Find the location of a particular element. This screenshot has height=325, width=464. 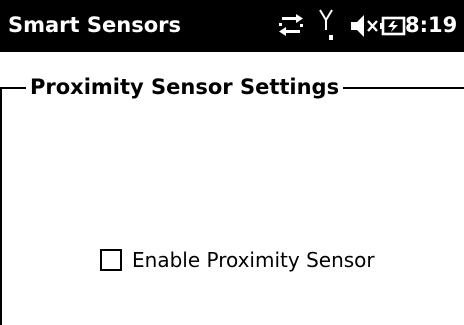

signal-icon is located at coordinates (327, 25).